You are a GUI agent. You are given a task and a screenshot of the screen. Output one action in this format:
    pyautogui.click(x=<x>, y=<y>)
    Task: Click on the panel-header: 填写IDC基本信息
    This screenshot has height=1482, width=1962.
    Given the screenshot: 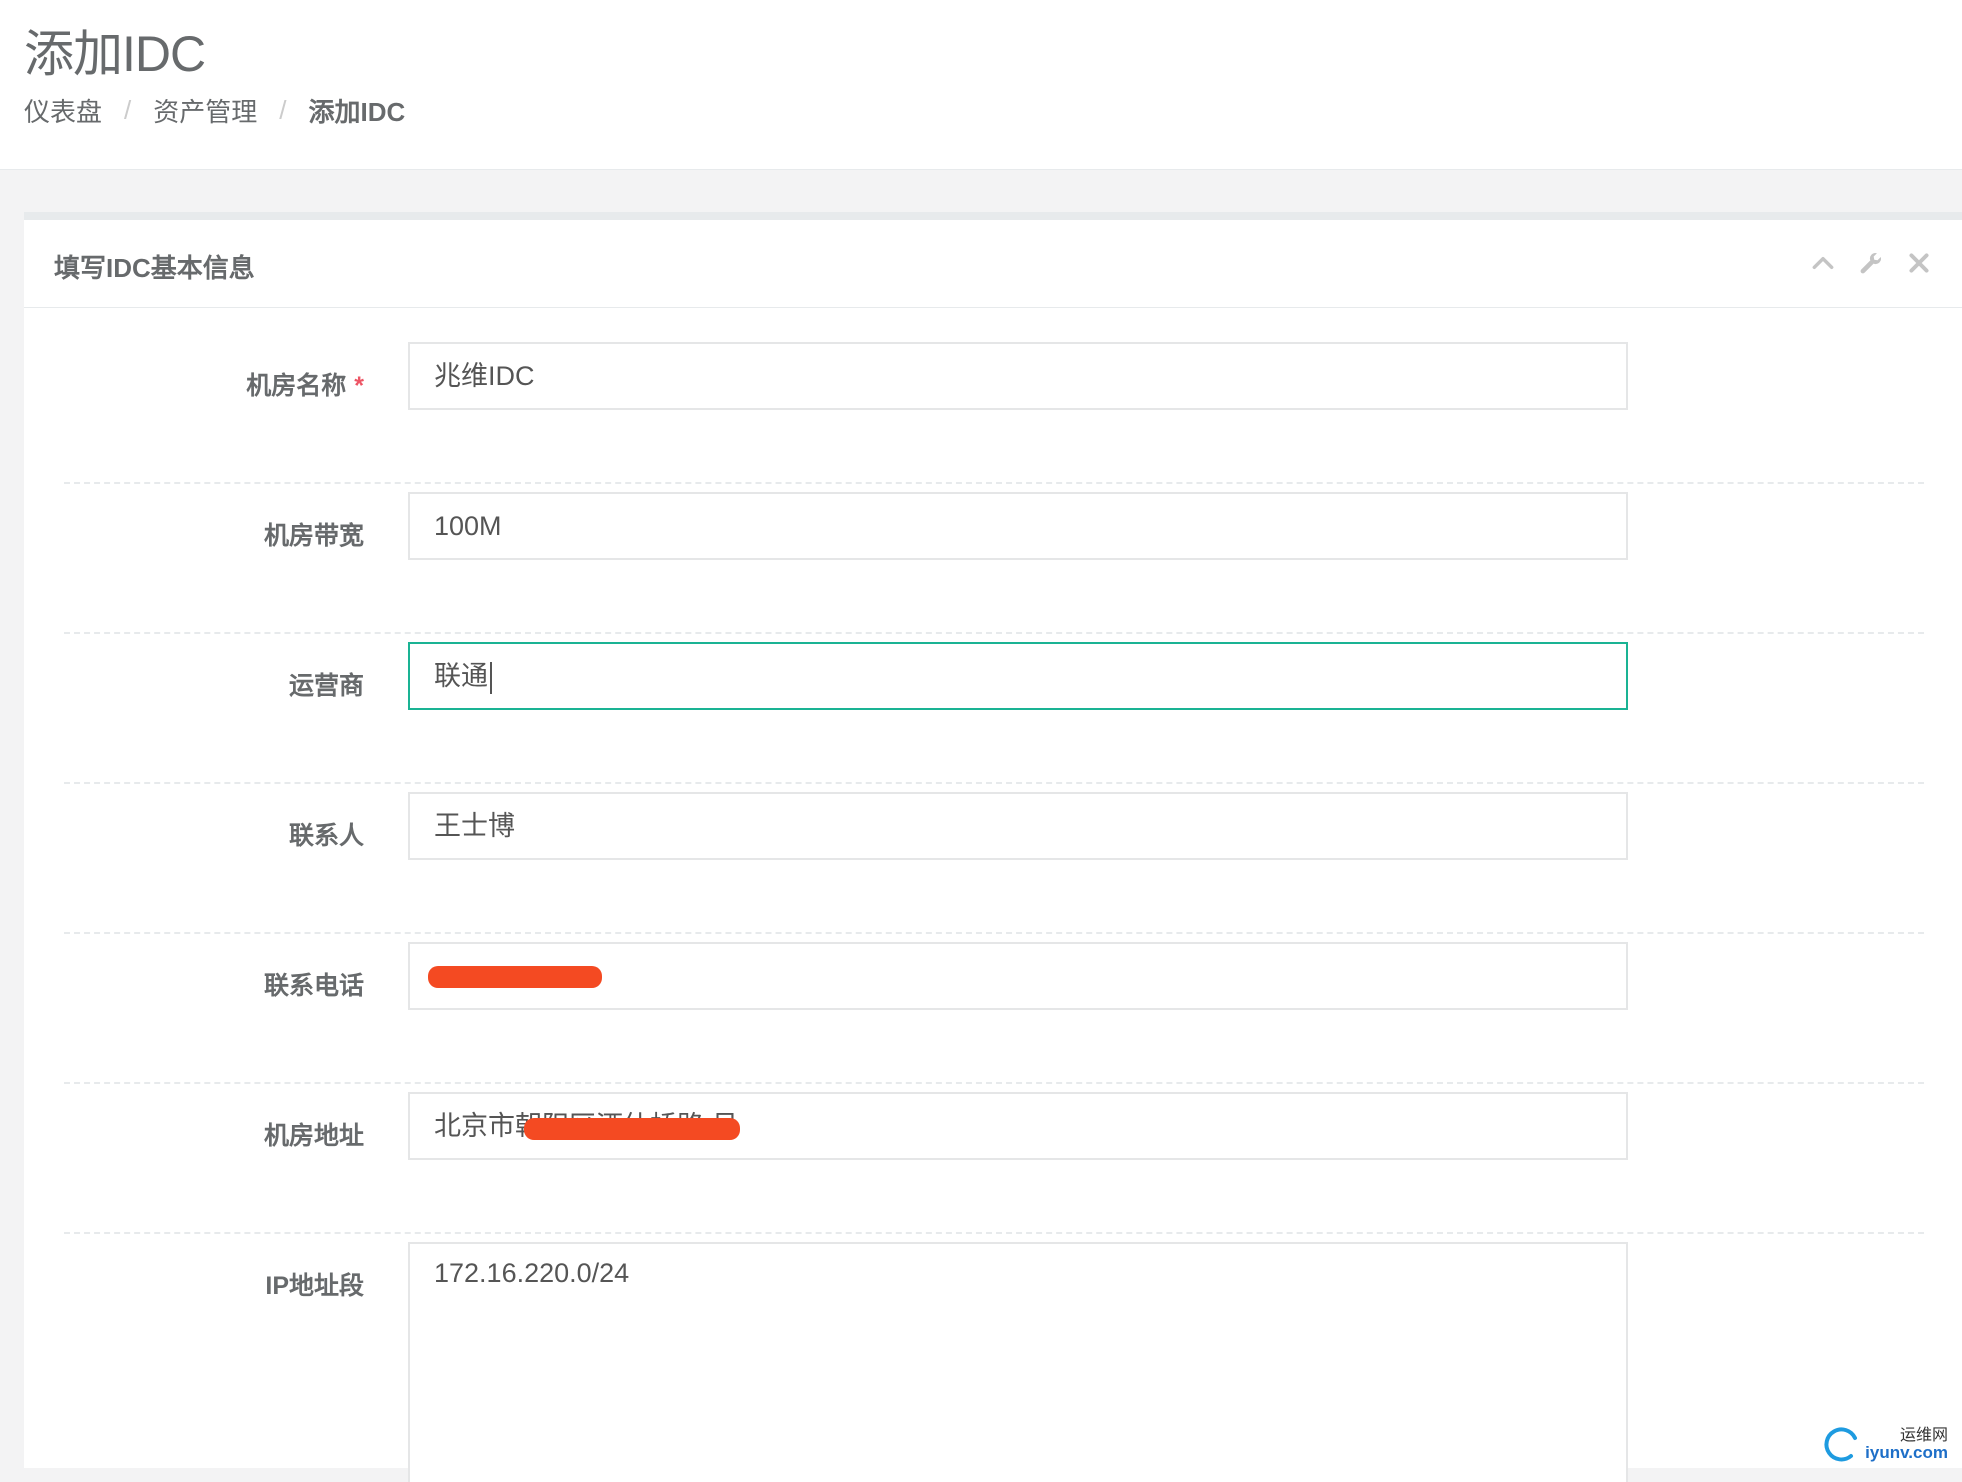 What is the action you would take?
    pyautogui.click(x=993, y=264)
    